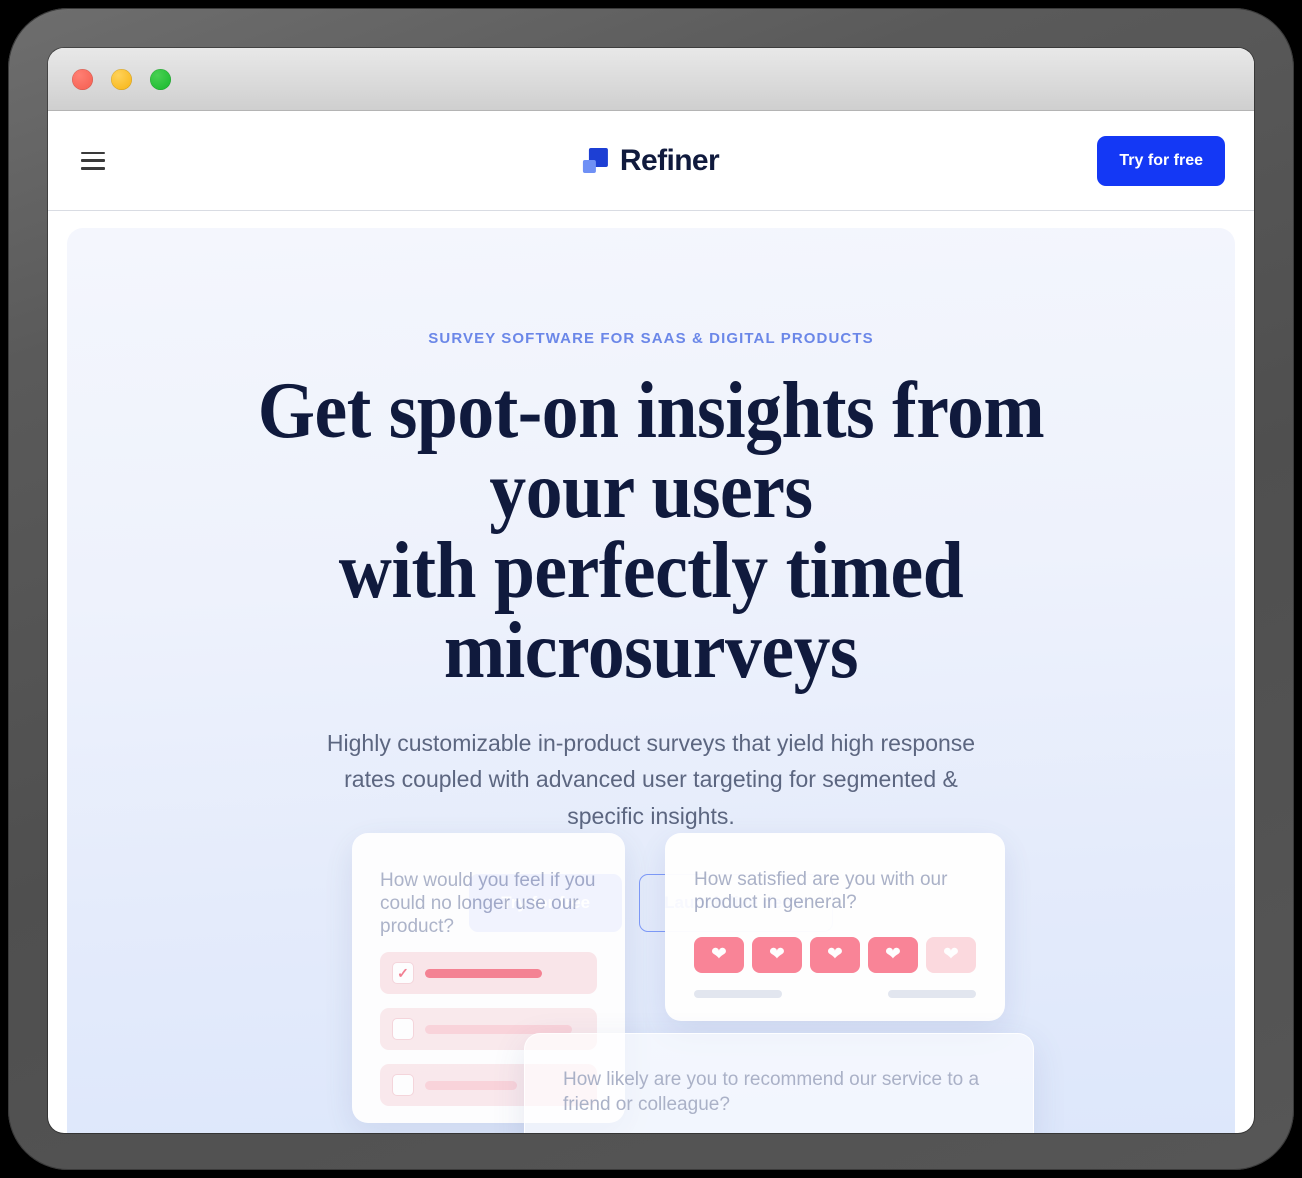  Describe the element at coordinates (1161, 160) in the screenshot. I see `header-try-for-free-button: Try for free` at that location.